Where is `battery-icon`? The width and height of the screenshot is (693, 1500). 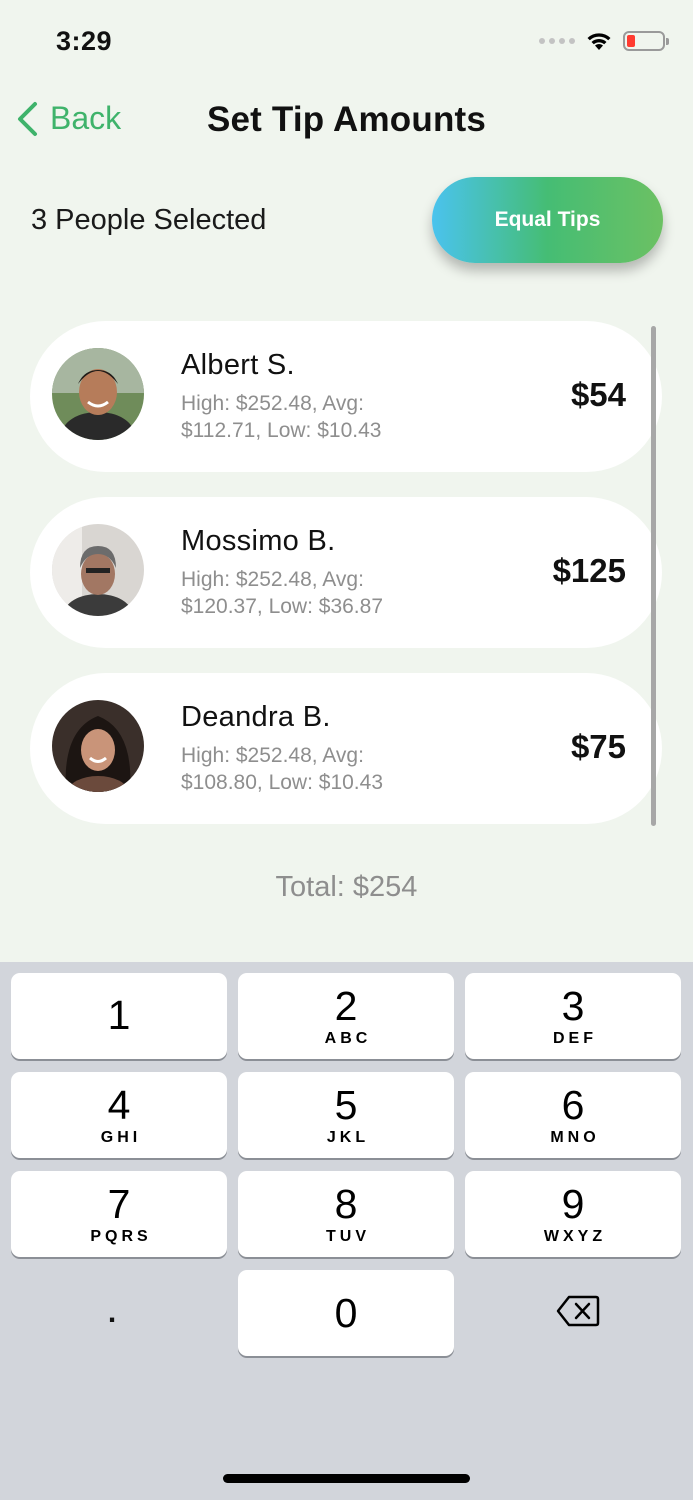
battery-icon is located at coordinates (646, 41).